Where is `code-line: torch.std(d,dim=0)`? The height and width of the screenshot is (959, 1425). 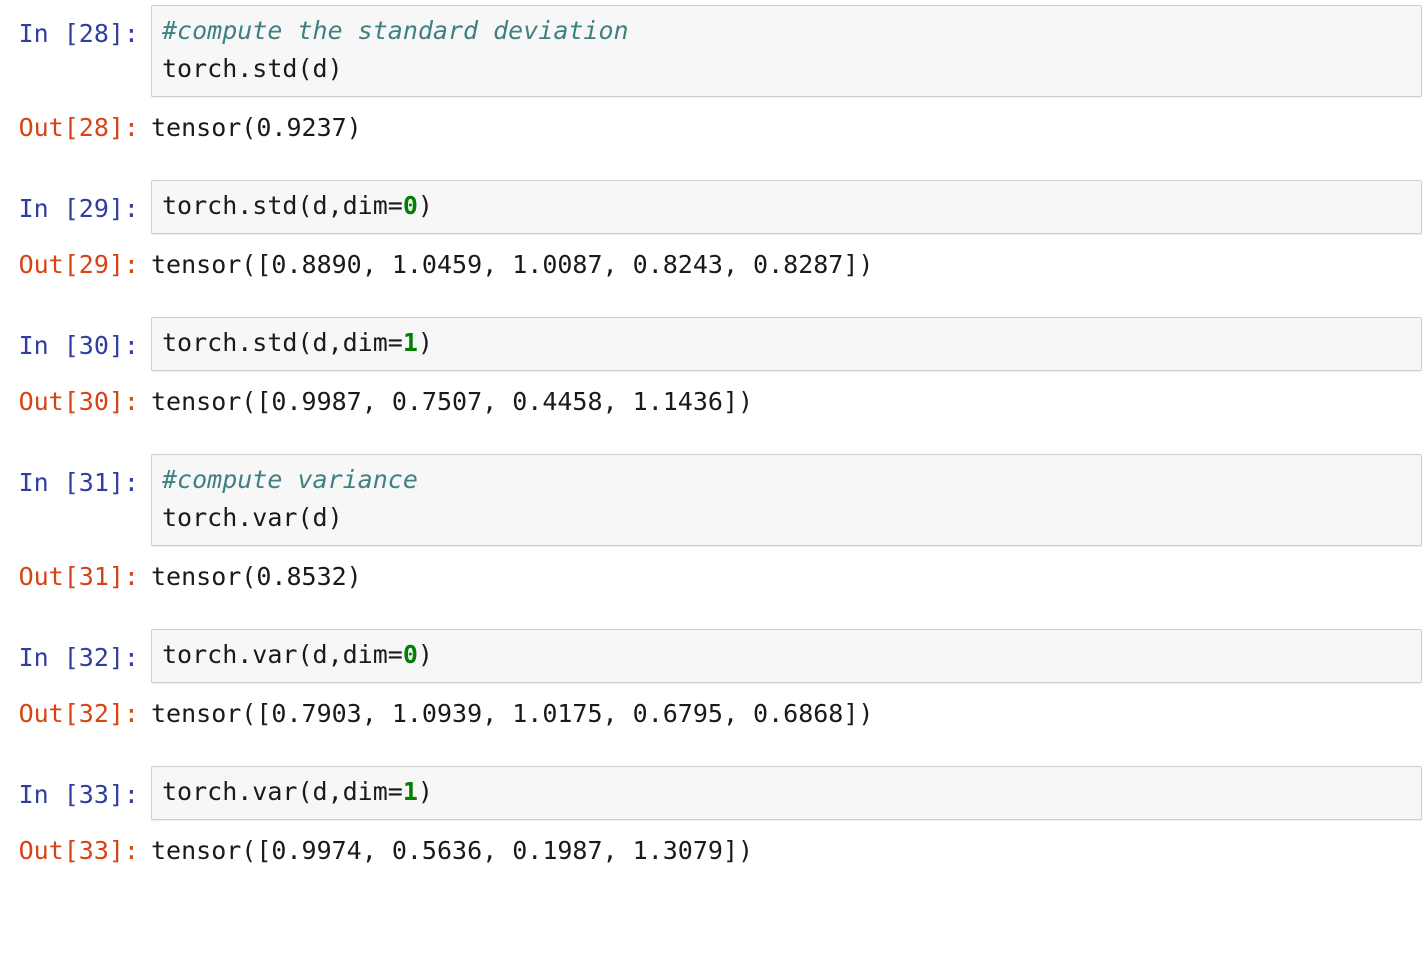
code-line: torch.std(d,dim=0) is located at coordinates (791, 206).